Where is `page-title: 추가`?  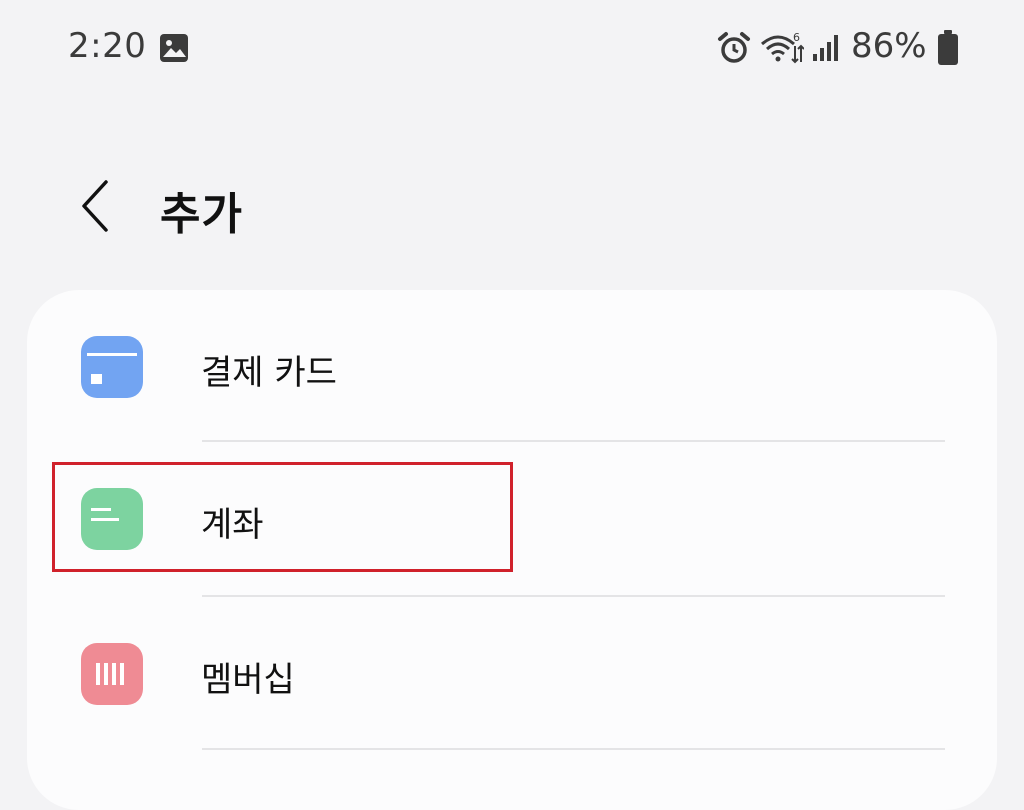
page-title: 추가 is located at coordinates (201, 214).